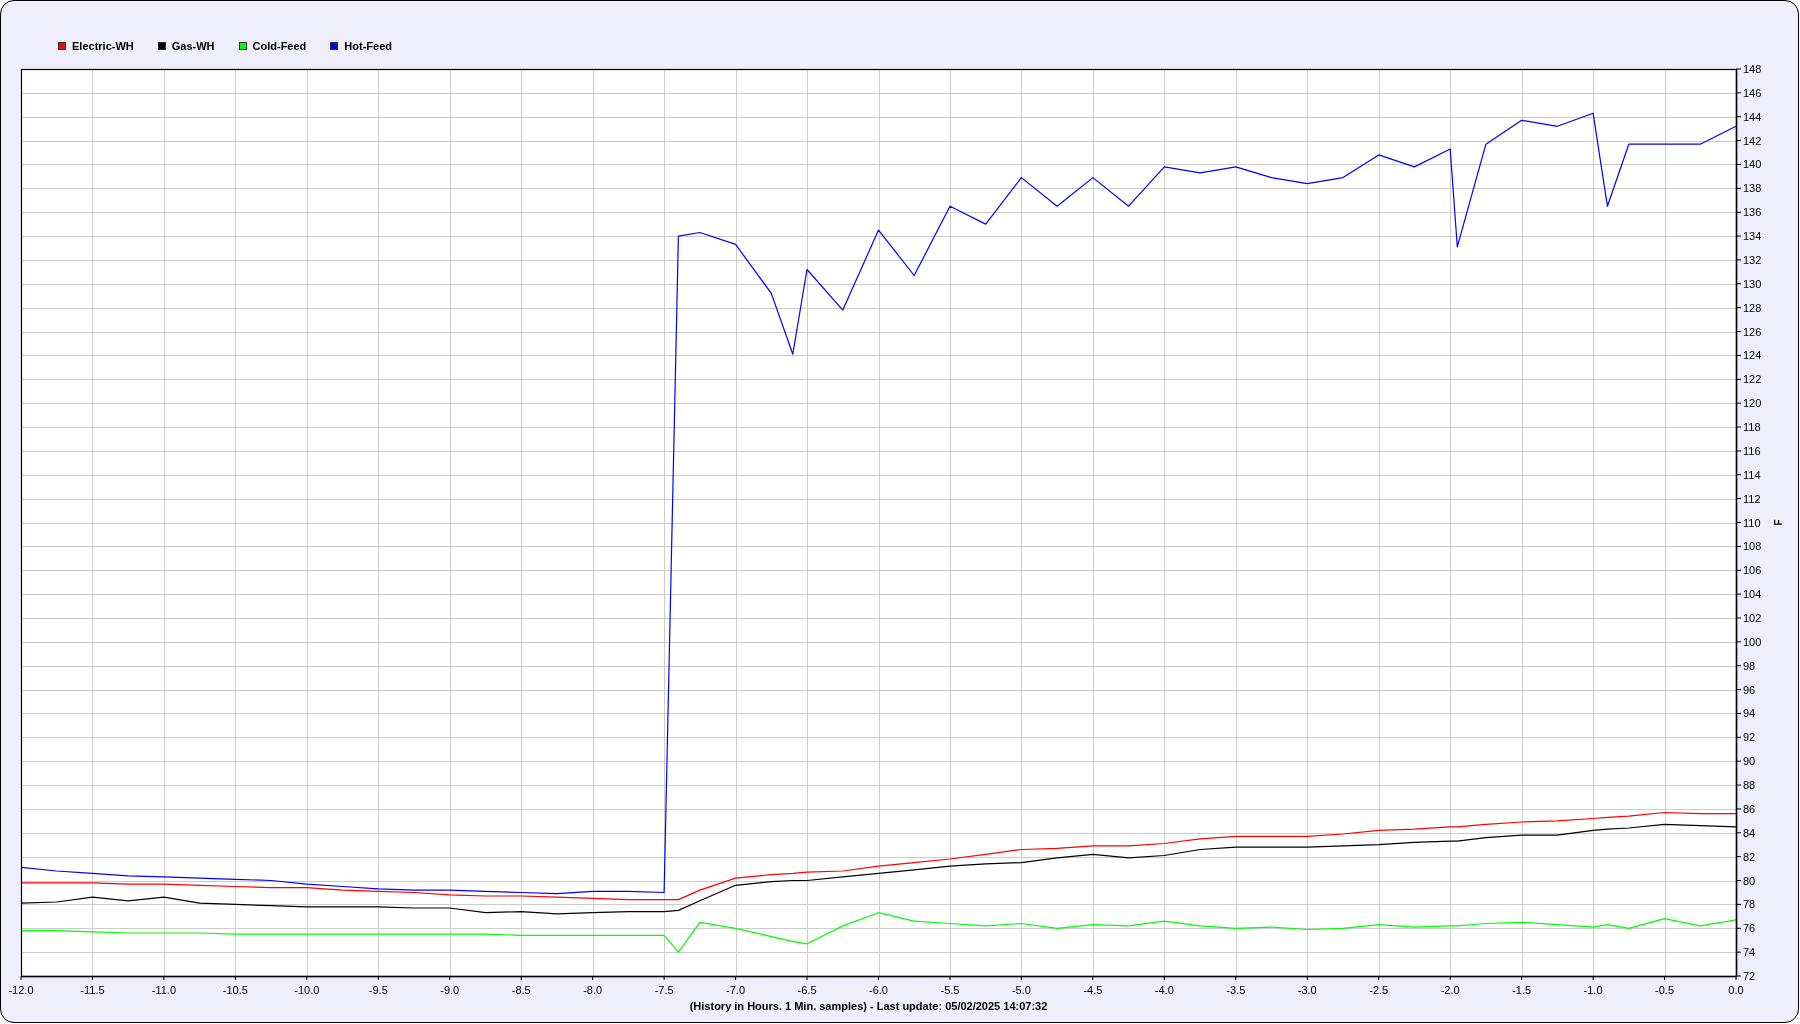 The image size is (1800, 1024). I want to click on axis-tick-label: -2.0, so click(1450, 990).